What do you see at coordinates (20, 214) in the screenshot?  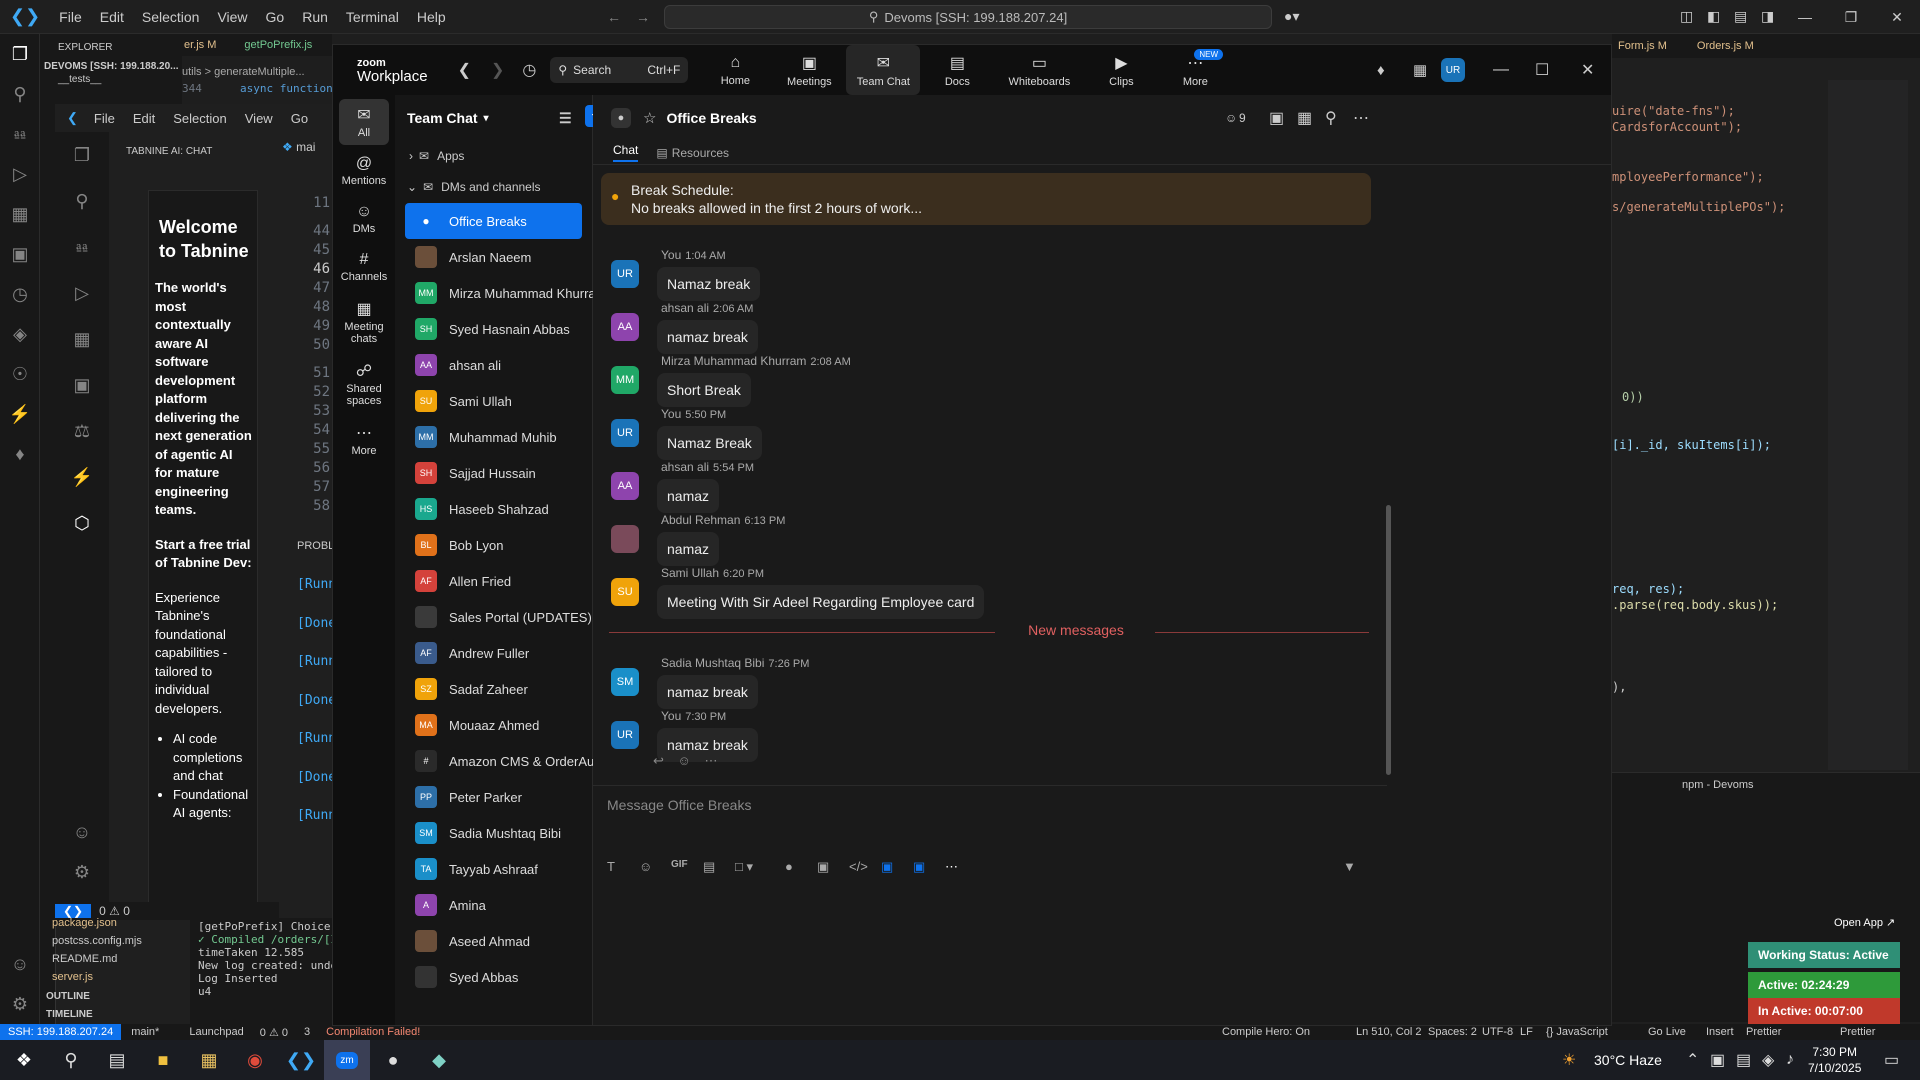 I see `extensions-icon: ▦` at bounding box center [20, 214].